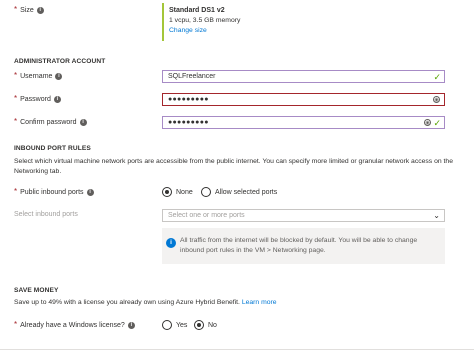 This screenshot has height=351, width=474. I want to click on password-label: Password, so click(35, 99).